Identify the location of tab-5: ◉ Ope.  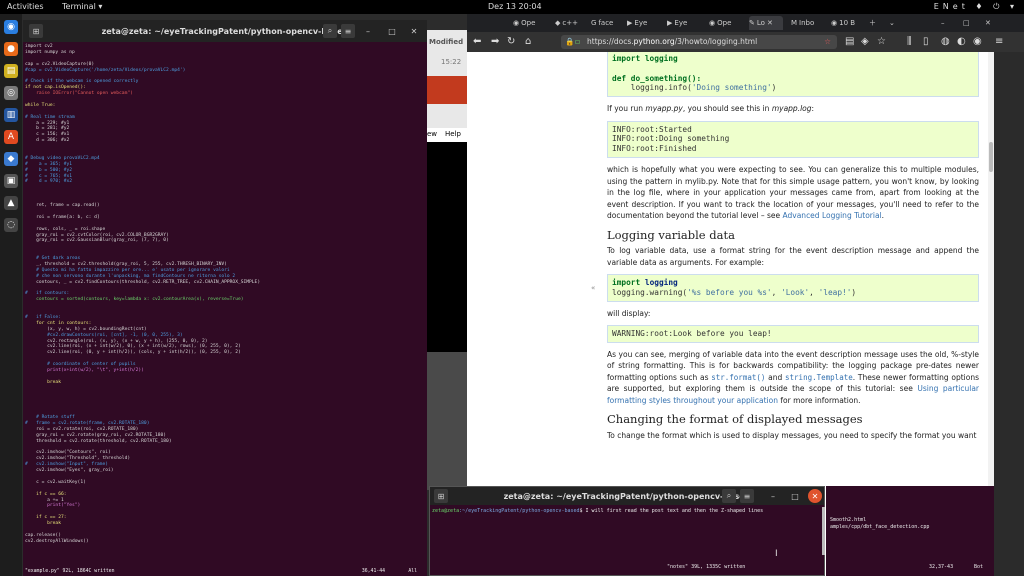
(722, 23).